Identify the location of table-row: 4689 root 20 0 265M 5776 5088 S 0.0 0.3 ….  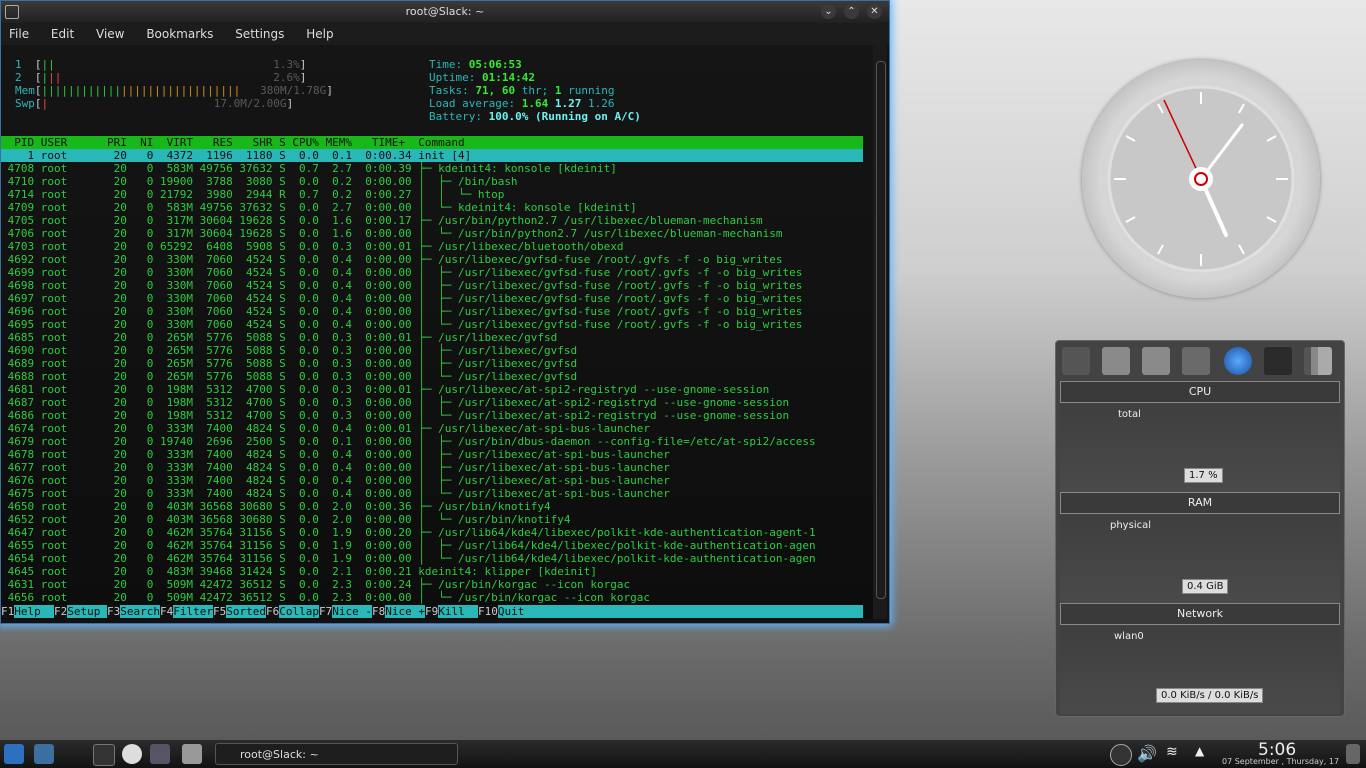
(289, 363).